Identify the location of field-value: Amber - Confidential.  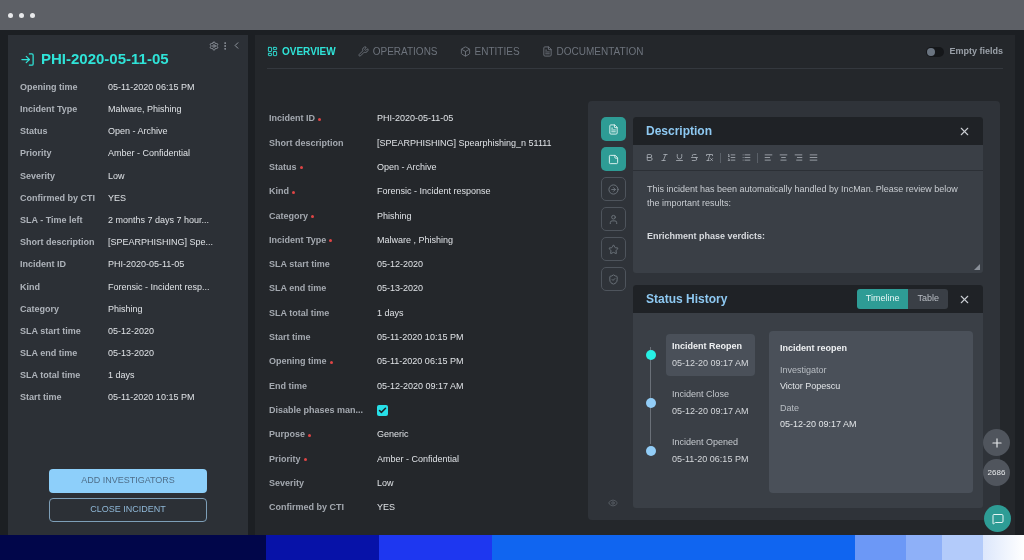
(149, 154).